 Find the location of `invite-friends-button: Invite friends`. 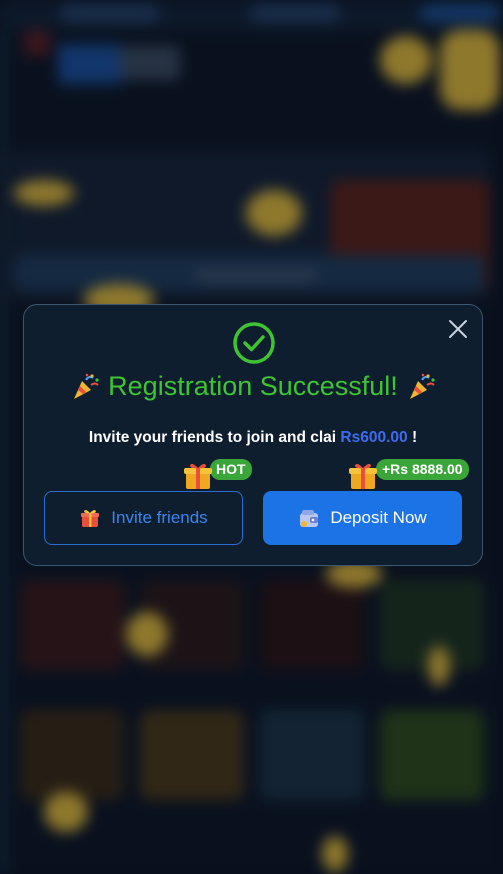

invite-friends-button: Invite friends is located at coordinates (143, 518).